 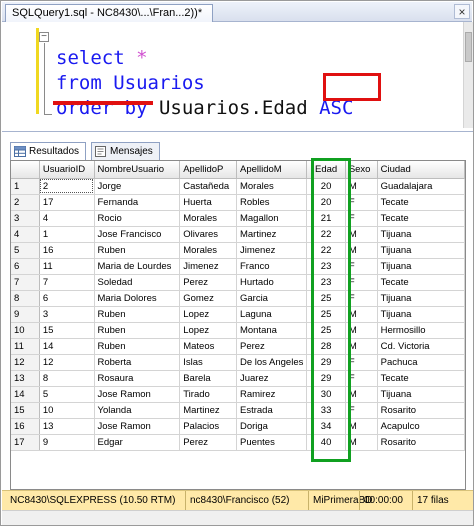 What do you see at coordinates (137, 378) in the screenshot?
I see `grid-cell: Rosaura` at bounding box center [137, 378].